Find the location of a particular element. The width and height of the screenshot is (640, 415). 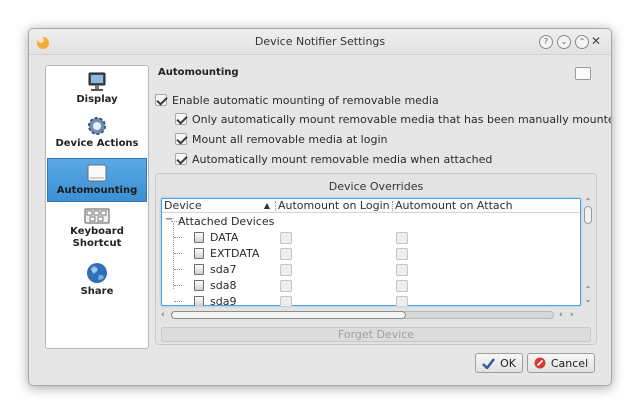

minimize-button: ⌄ is located at coordinates (564, 42).